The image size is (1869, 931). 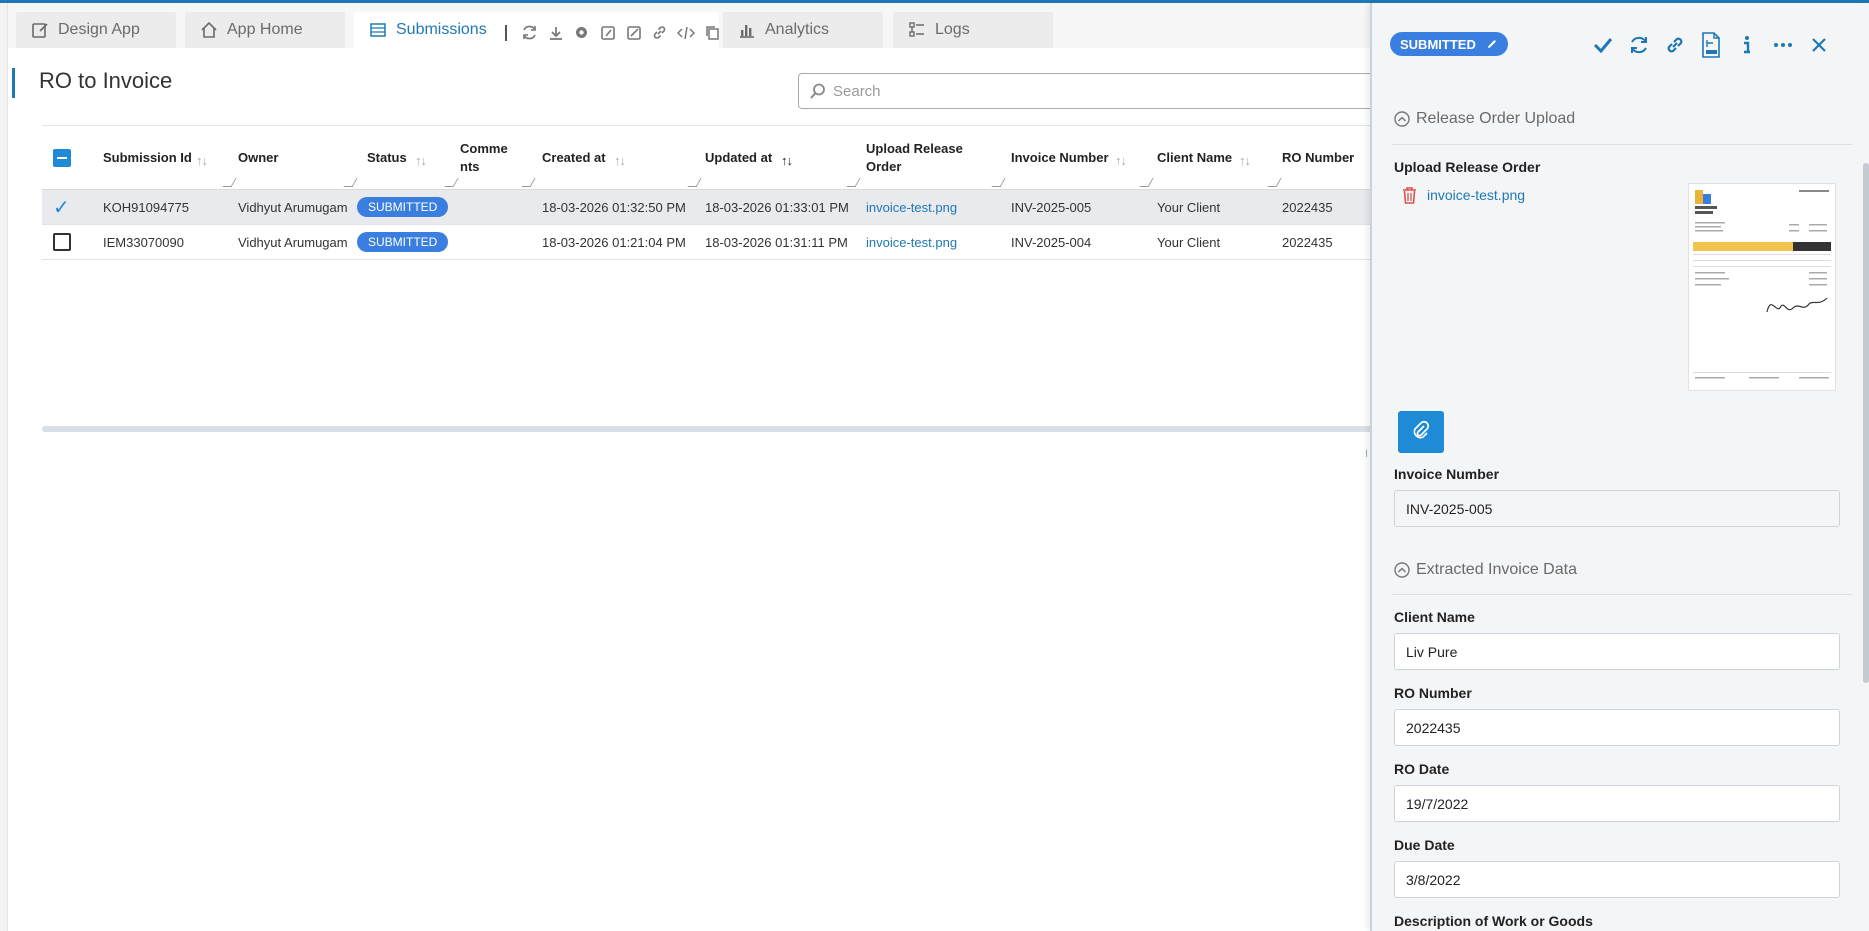 What do you see at coordinates (711, 32) in the screenshot?
I see `copy-icon` at bounding box center [711, 32].